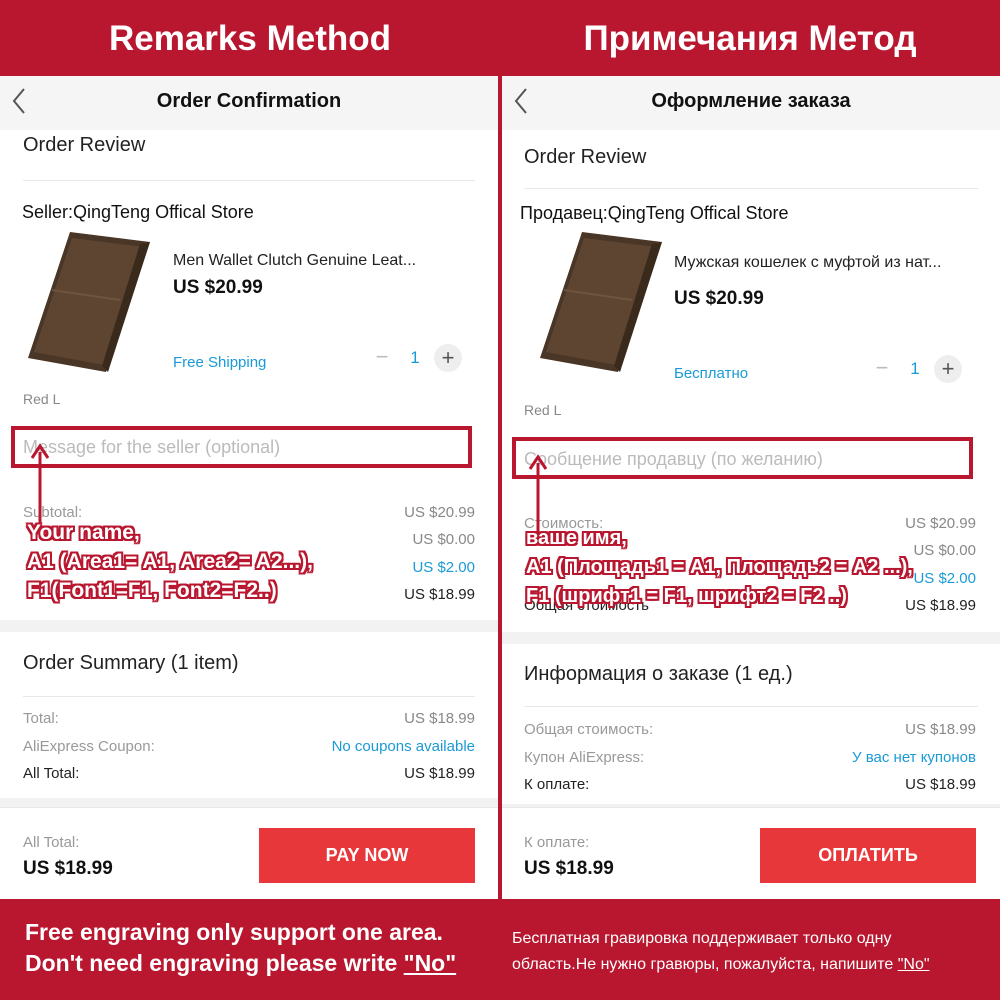  Describe the element at coordinates (234, 932) in the screenshot. I see `footer-left-line-1: Free engraving only support one area.` at that location.